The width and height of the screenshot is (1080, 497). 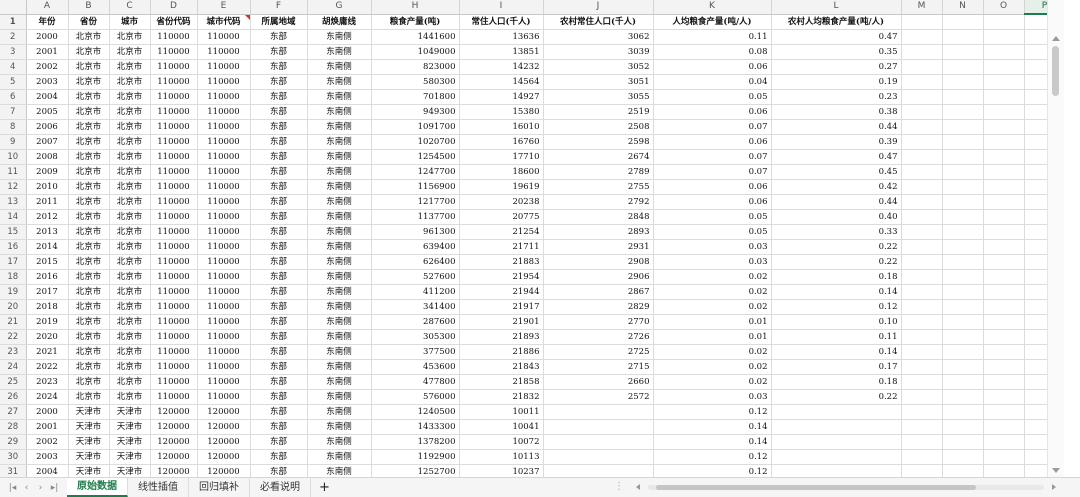 I want to click on cell-g31: 东南侧, so click(x=339, y=470).